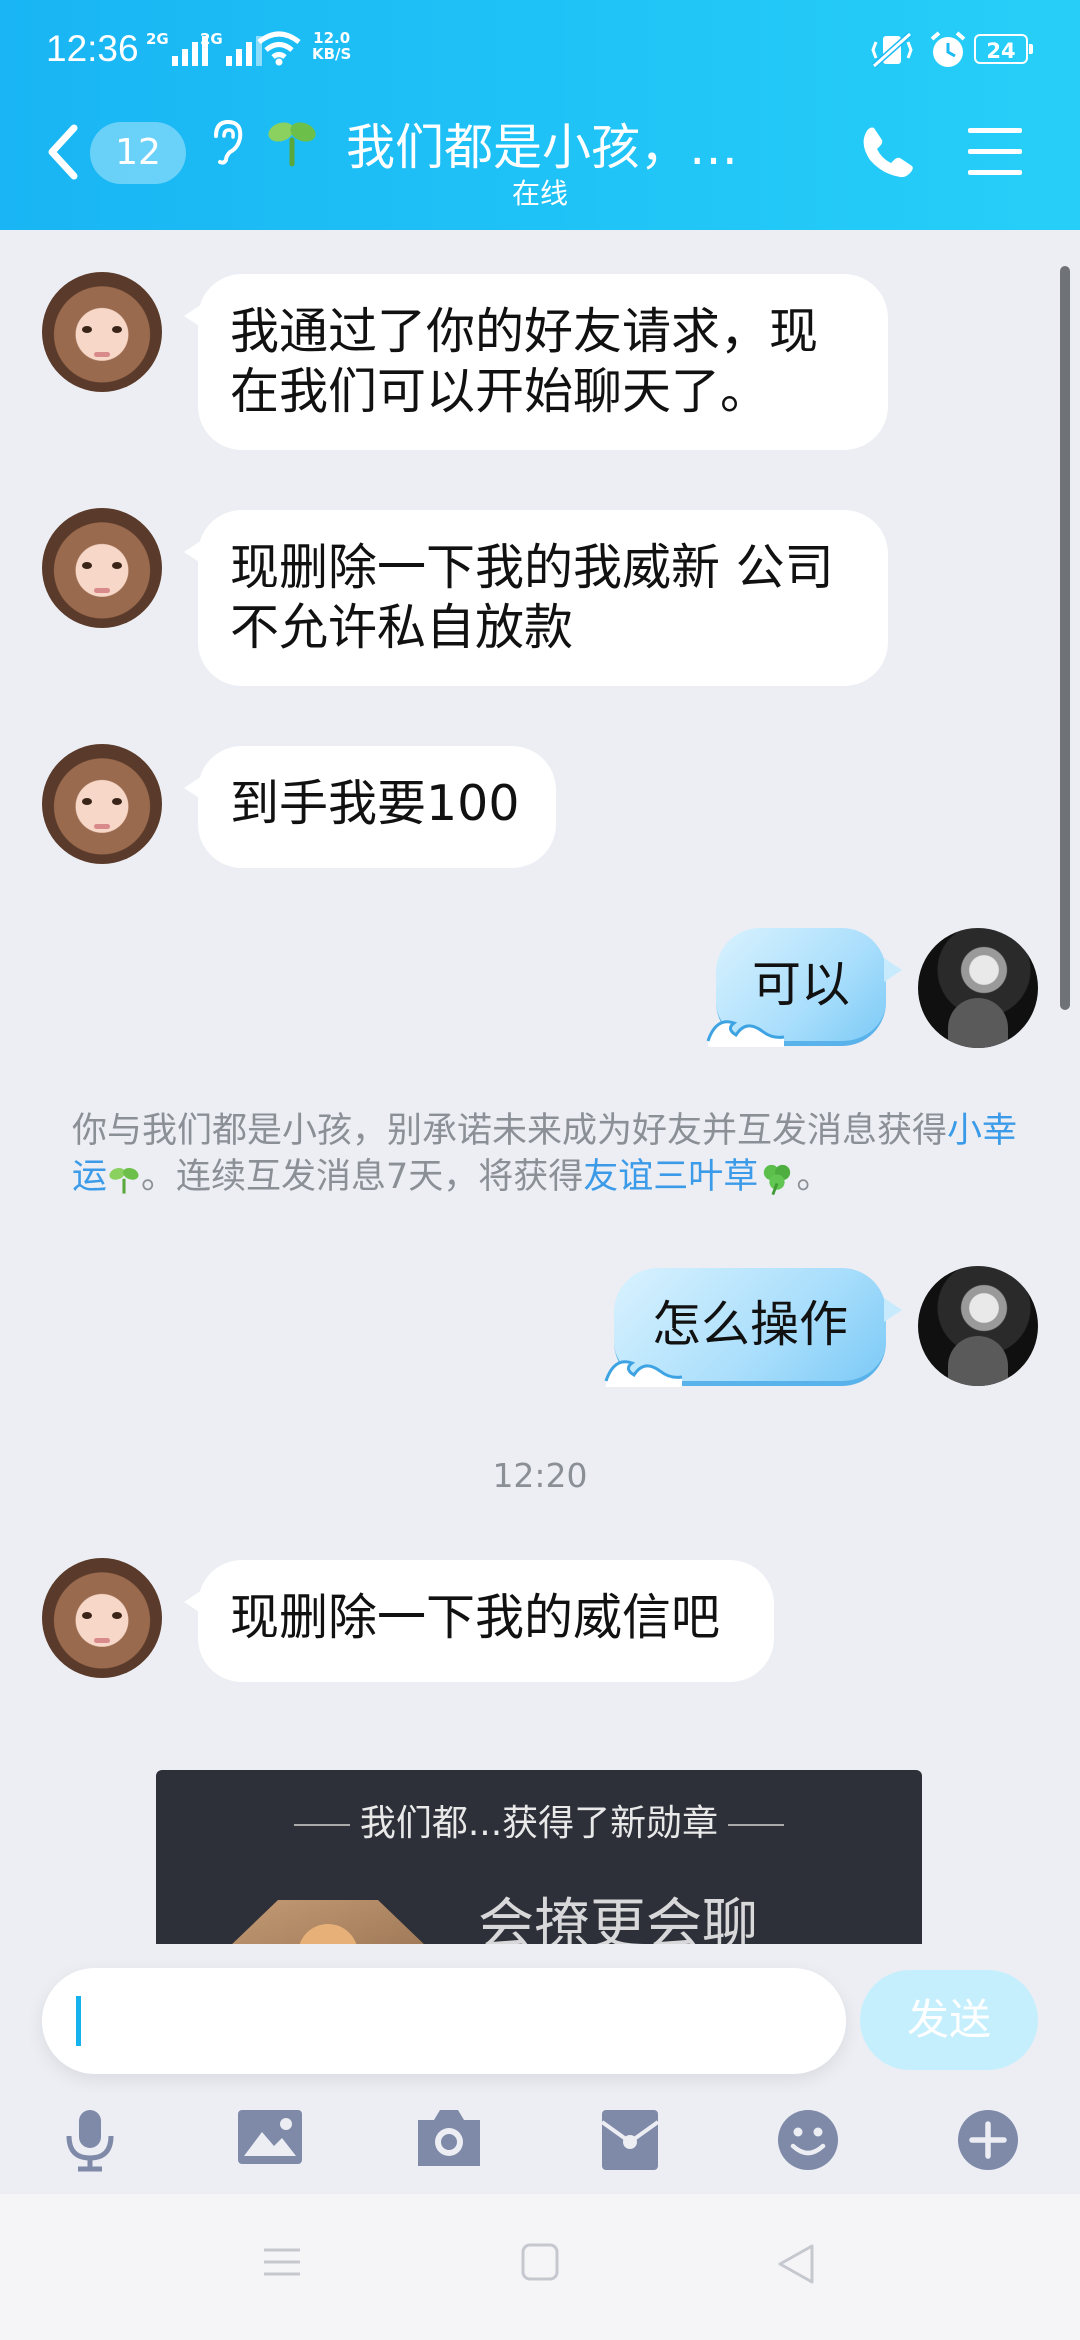 Image resolution: width=1080 pixels, height=2340 pixels. What do you see at coordinates (90, 2140) in the screenshot?
I see `mic-icon` at bounding box center [90, 2140].